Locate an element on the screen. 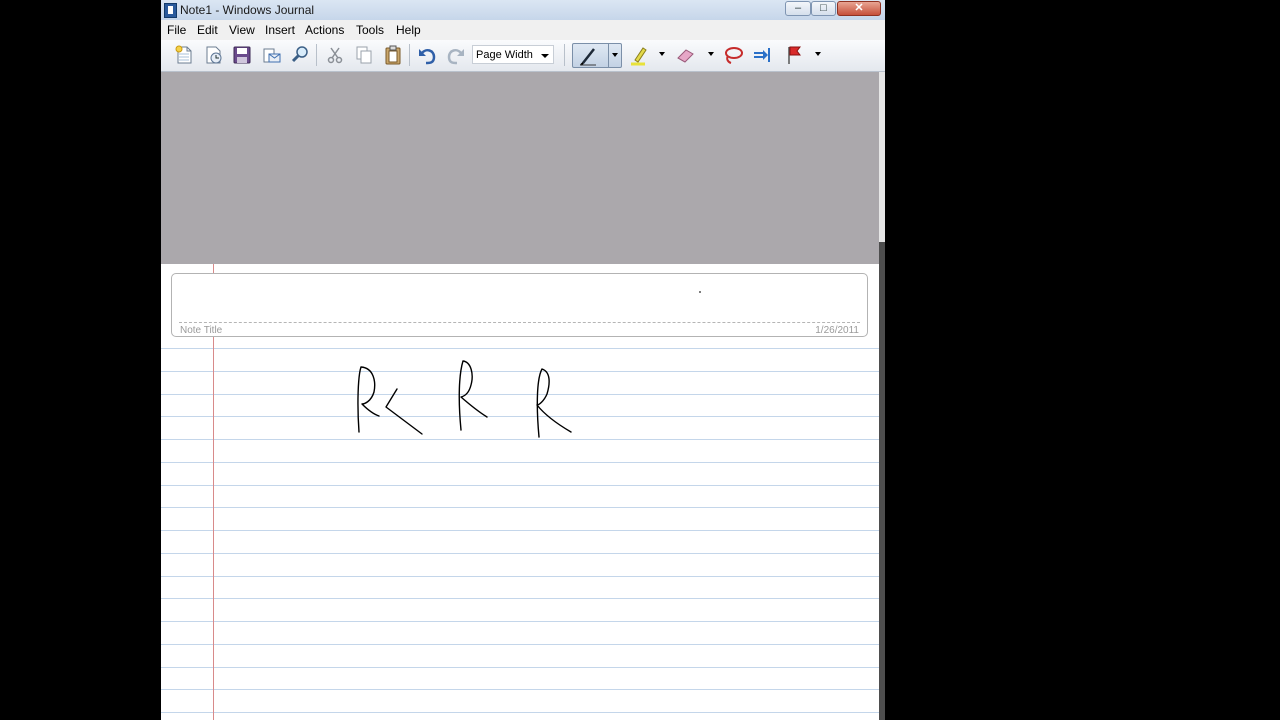  menu-view: View is located at coordinates (242, 30).